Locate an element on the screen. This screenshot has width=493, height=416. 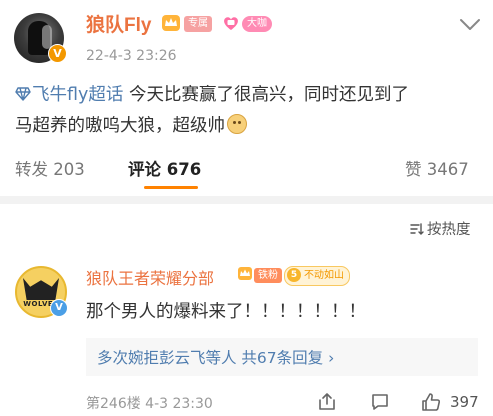
fan-tag: 铁粉 is located at coordinates (268, 275).